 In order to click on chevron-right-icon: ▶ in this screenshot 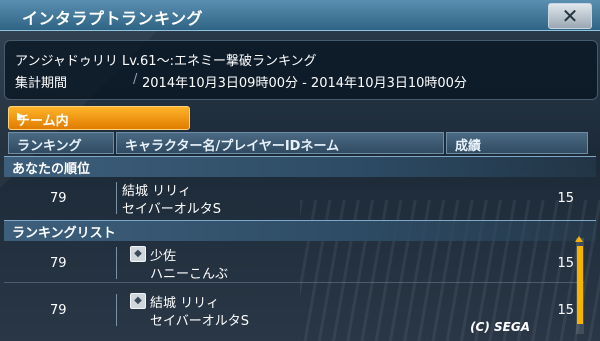, I will do `click(21, 116)`.